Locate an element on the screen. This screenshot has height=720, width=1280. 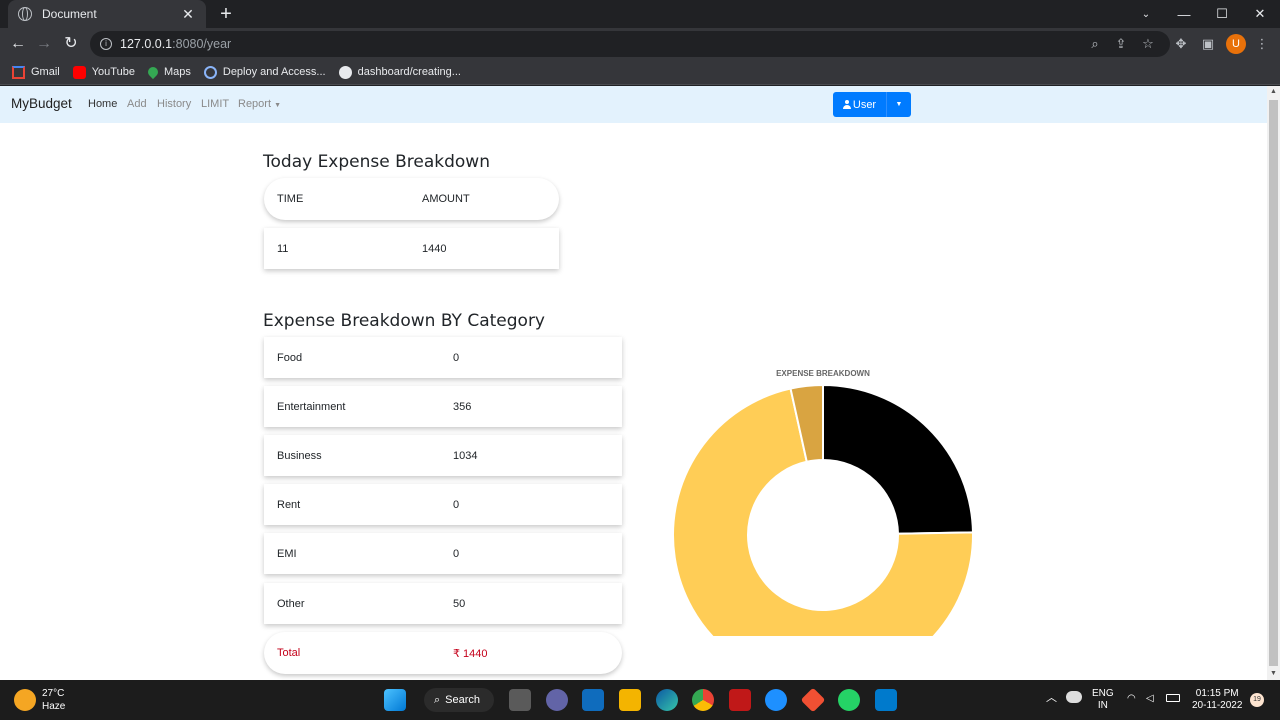
windows-start-icon is located at coordinates (395, 700).